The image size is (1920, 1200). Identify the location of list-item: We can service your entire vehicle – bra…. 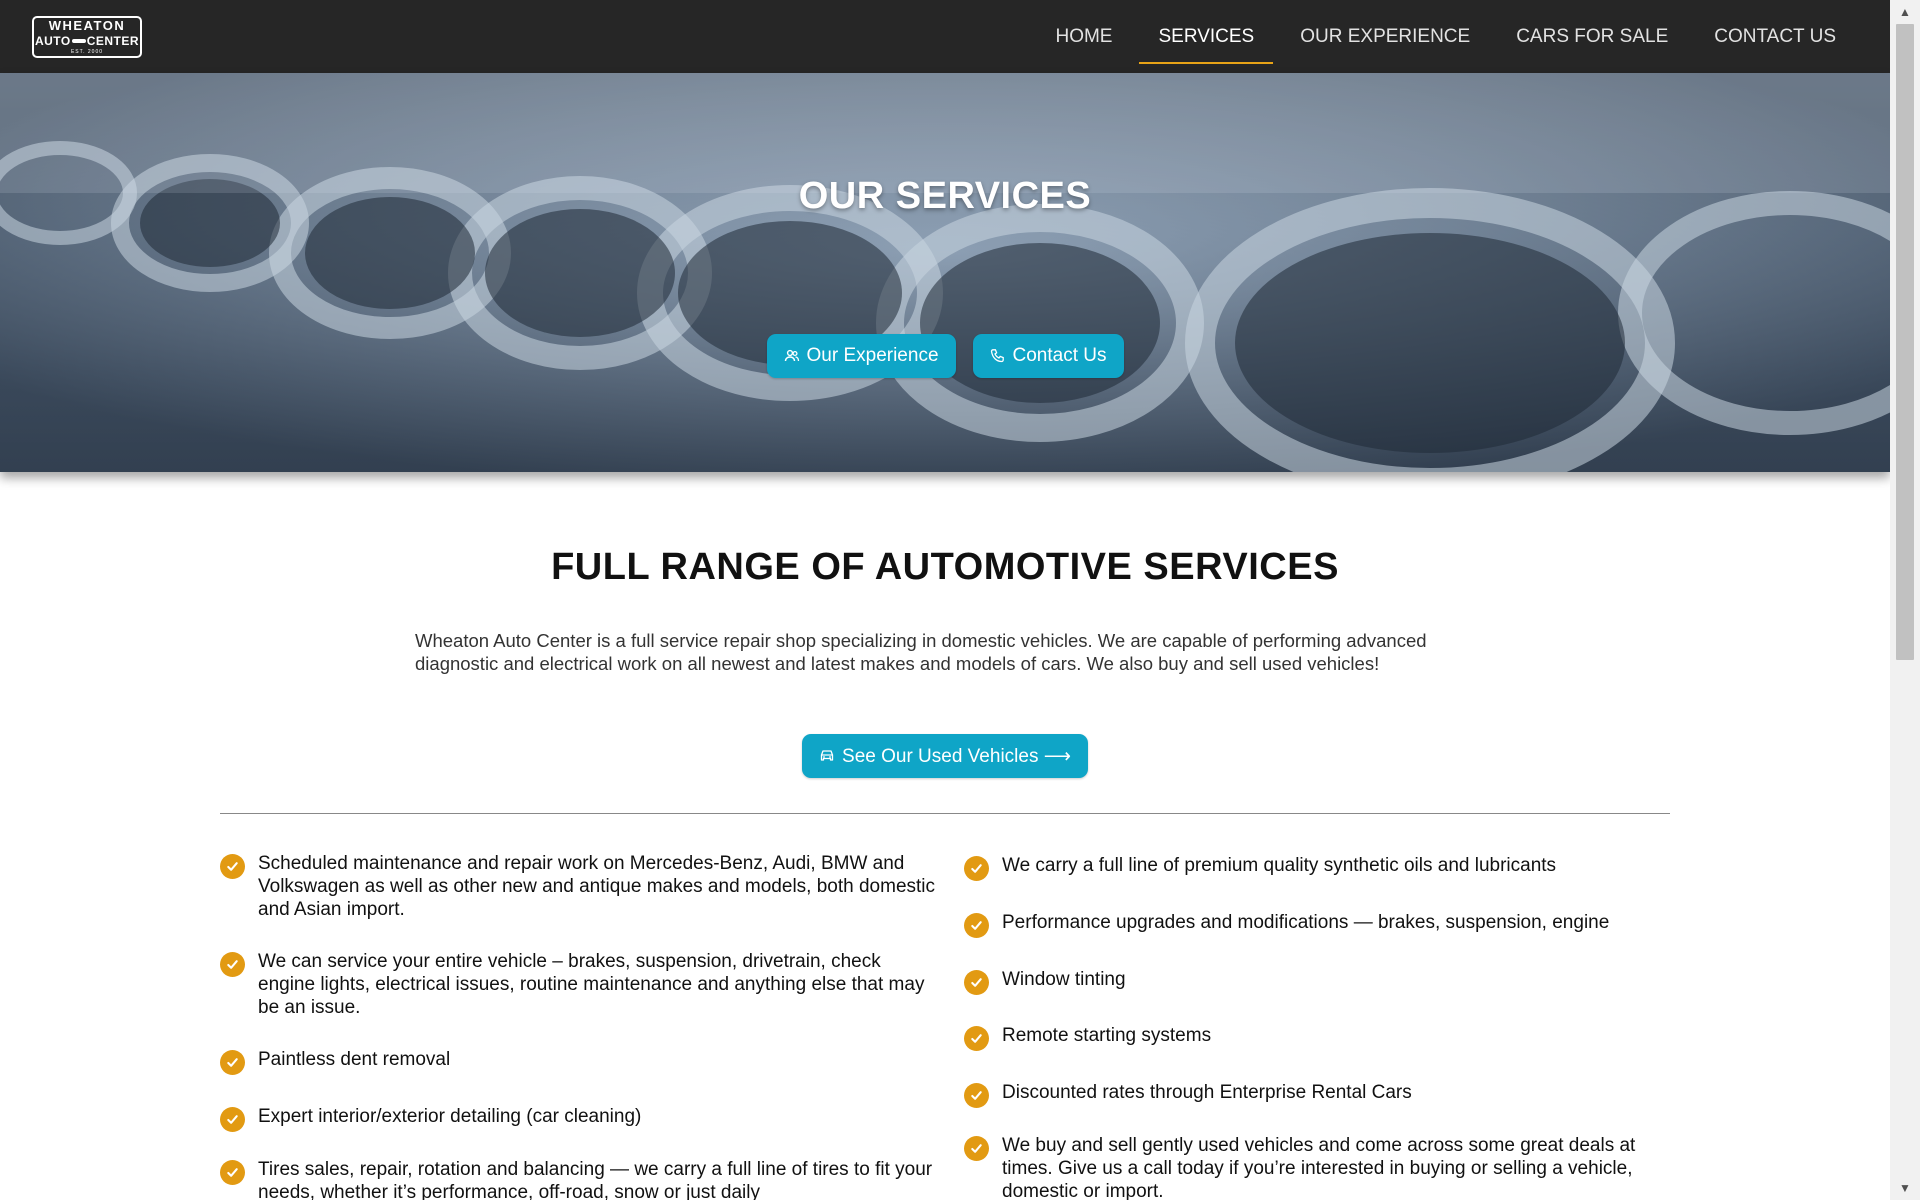
(580, 984).